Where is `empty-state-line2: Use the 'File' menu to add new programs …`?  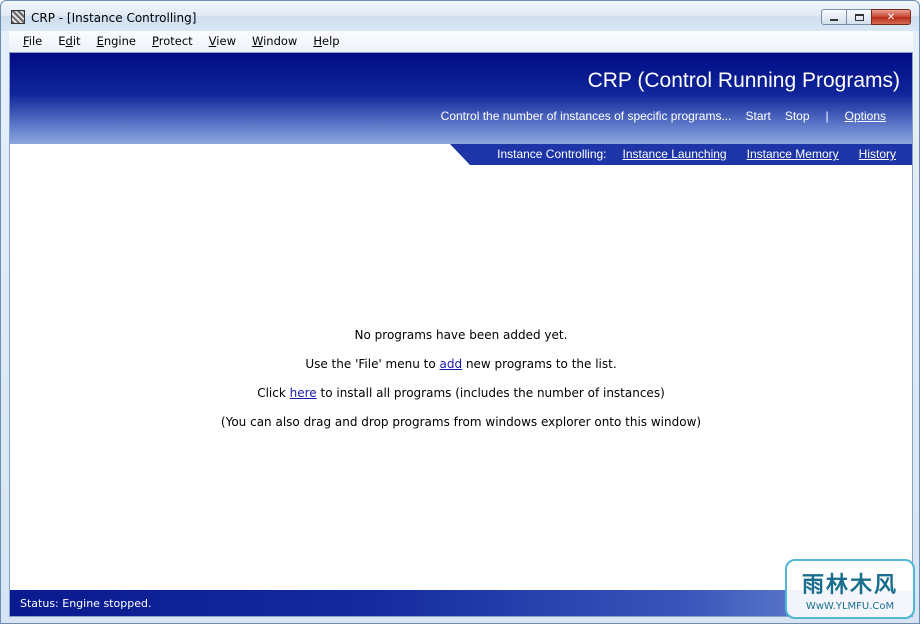 empty-state-line2: Use the 'File' menu to add new programs … is located at coordinates (461, 364).